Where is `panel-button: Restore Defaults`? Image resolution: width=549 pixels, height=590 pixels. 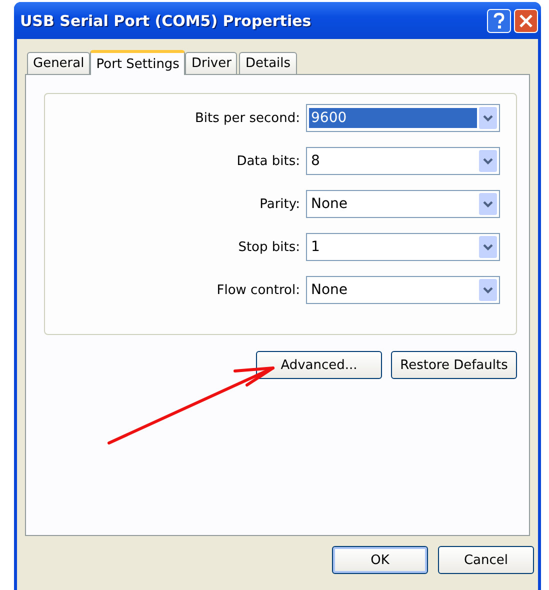
panel-button: Restore Defaults is located at coordinates (454, 365).